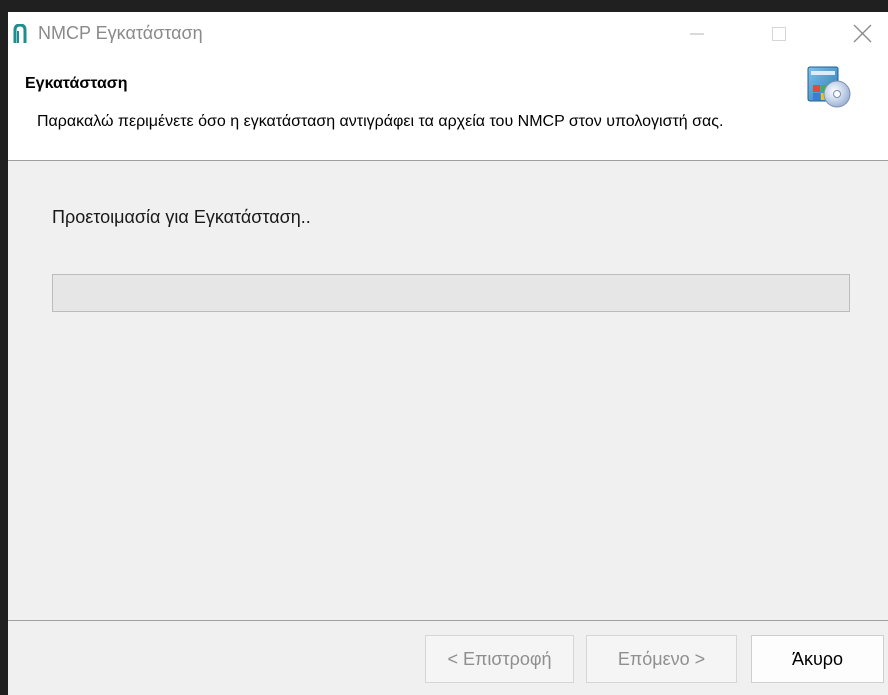  Describe the element at coordinates (448, 33) in the screenshot. I see `title-bar: NMCP Εγκατάσταση` at that location.